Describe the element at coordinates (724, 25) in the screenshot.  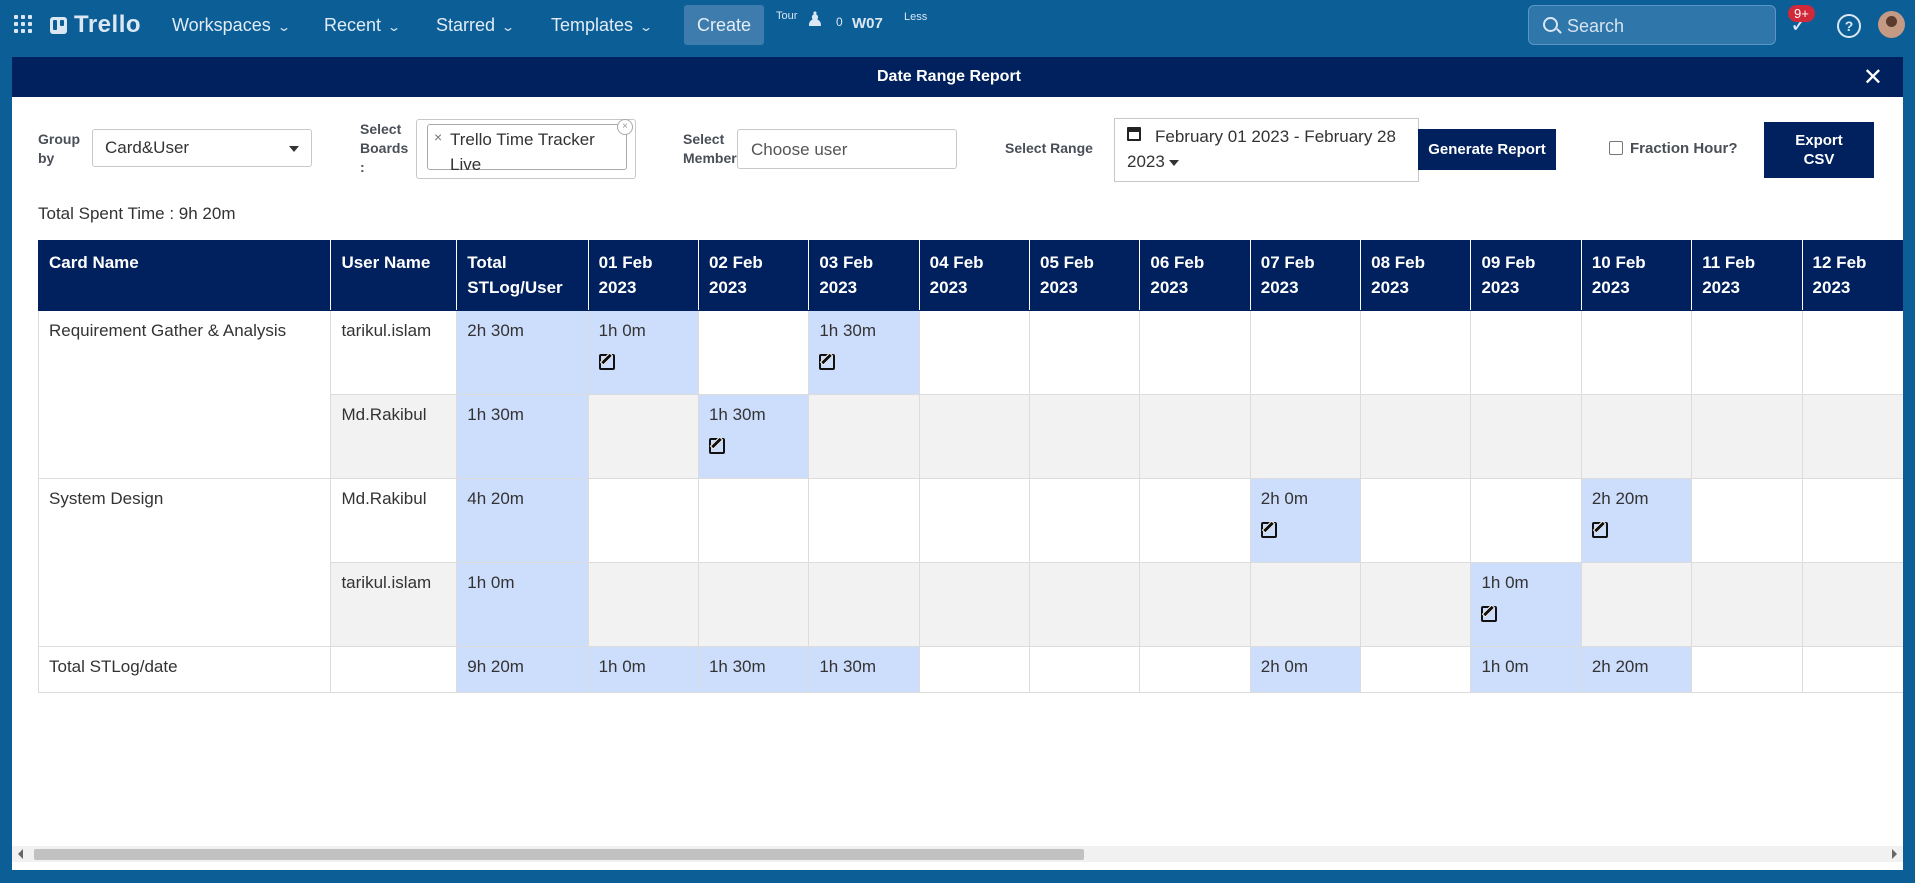
I see `create-button: Create` at that location.